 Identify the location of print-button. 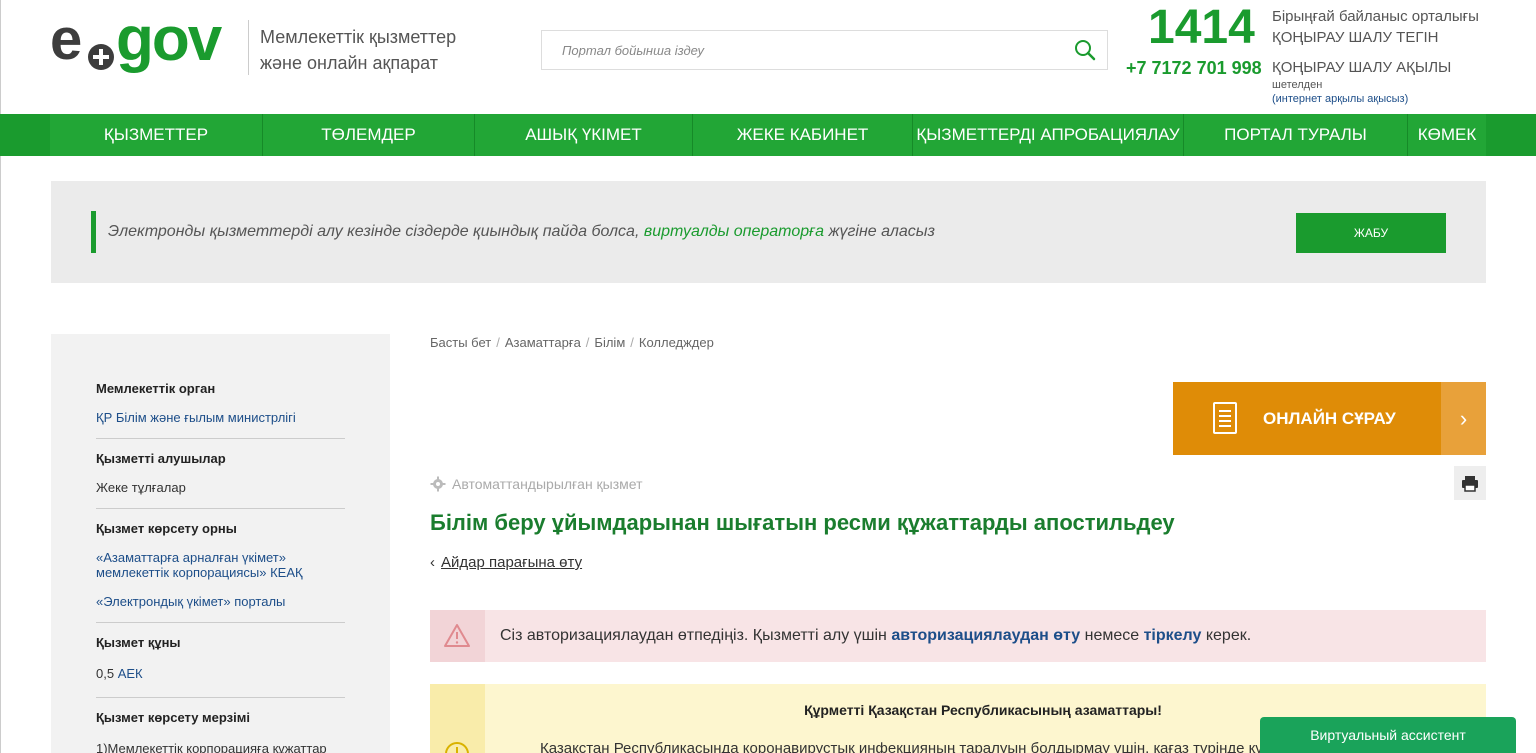
(1470, 483).